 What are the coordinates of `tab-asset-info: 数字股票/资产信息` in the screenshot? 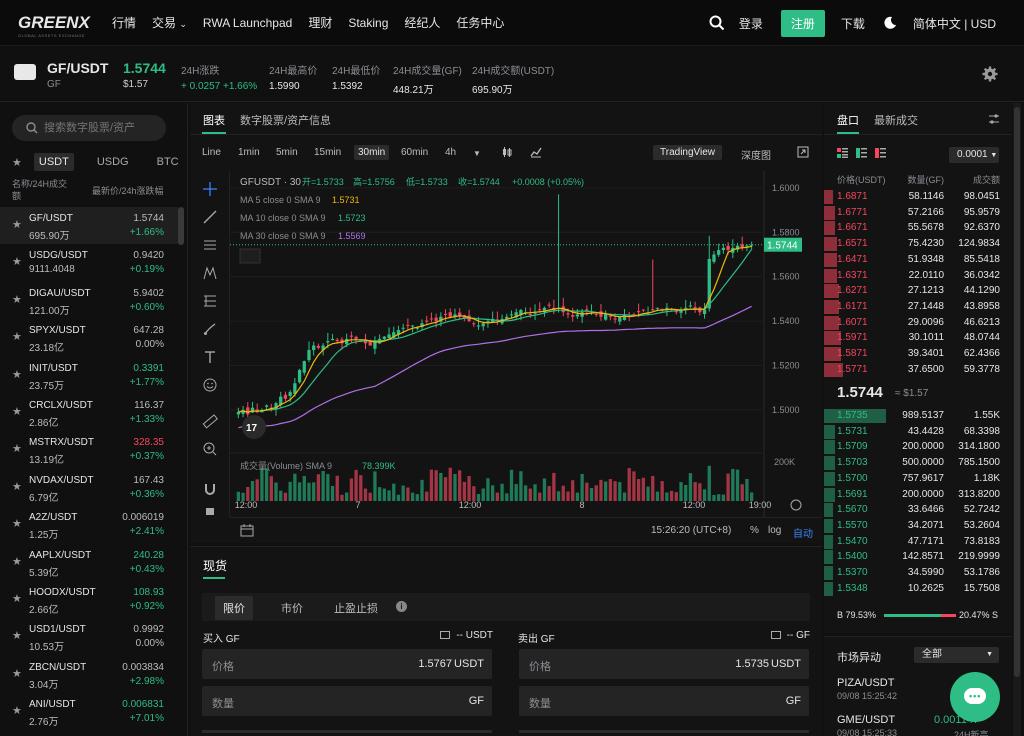 It's located at (285, 120).